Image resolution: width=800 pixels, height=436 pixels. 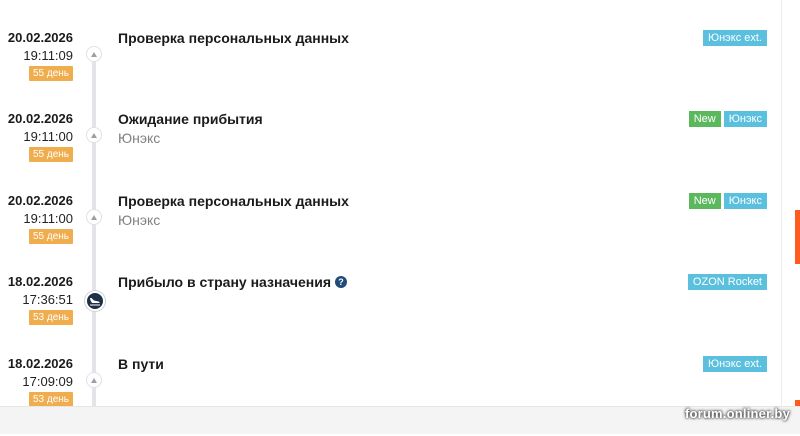 I want to click on event-title-text: Ожидание прибытия, so click(x=190, y=119).